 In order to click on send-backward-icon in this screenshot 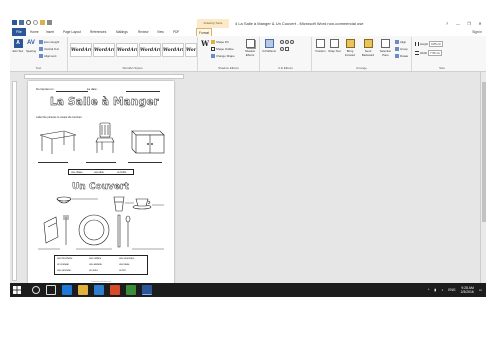, I will do `click(368, 43)`.